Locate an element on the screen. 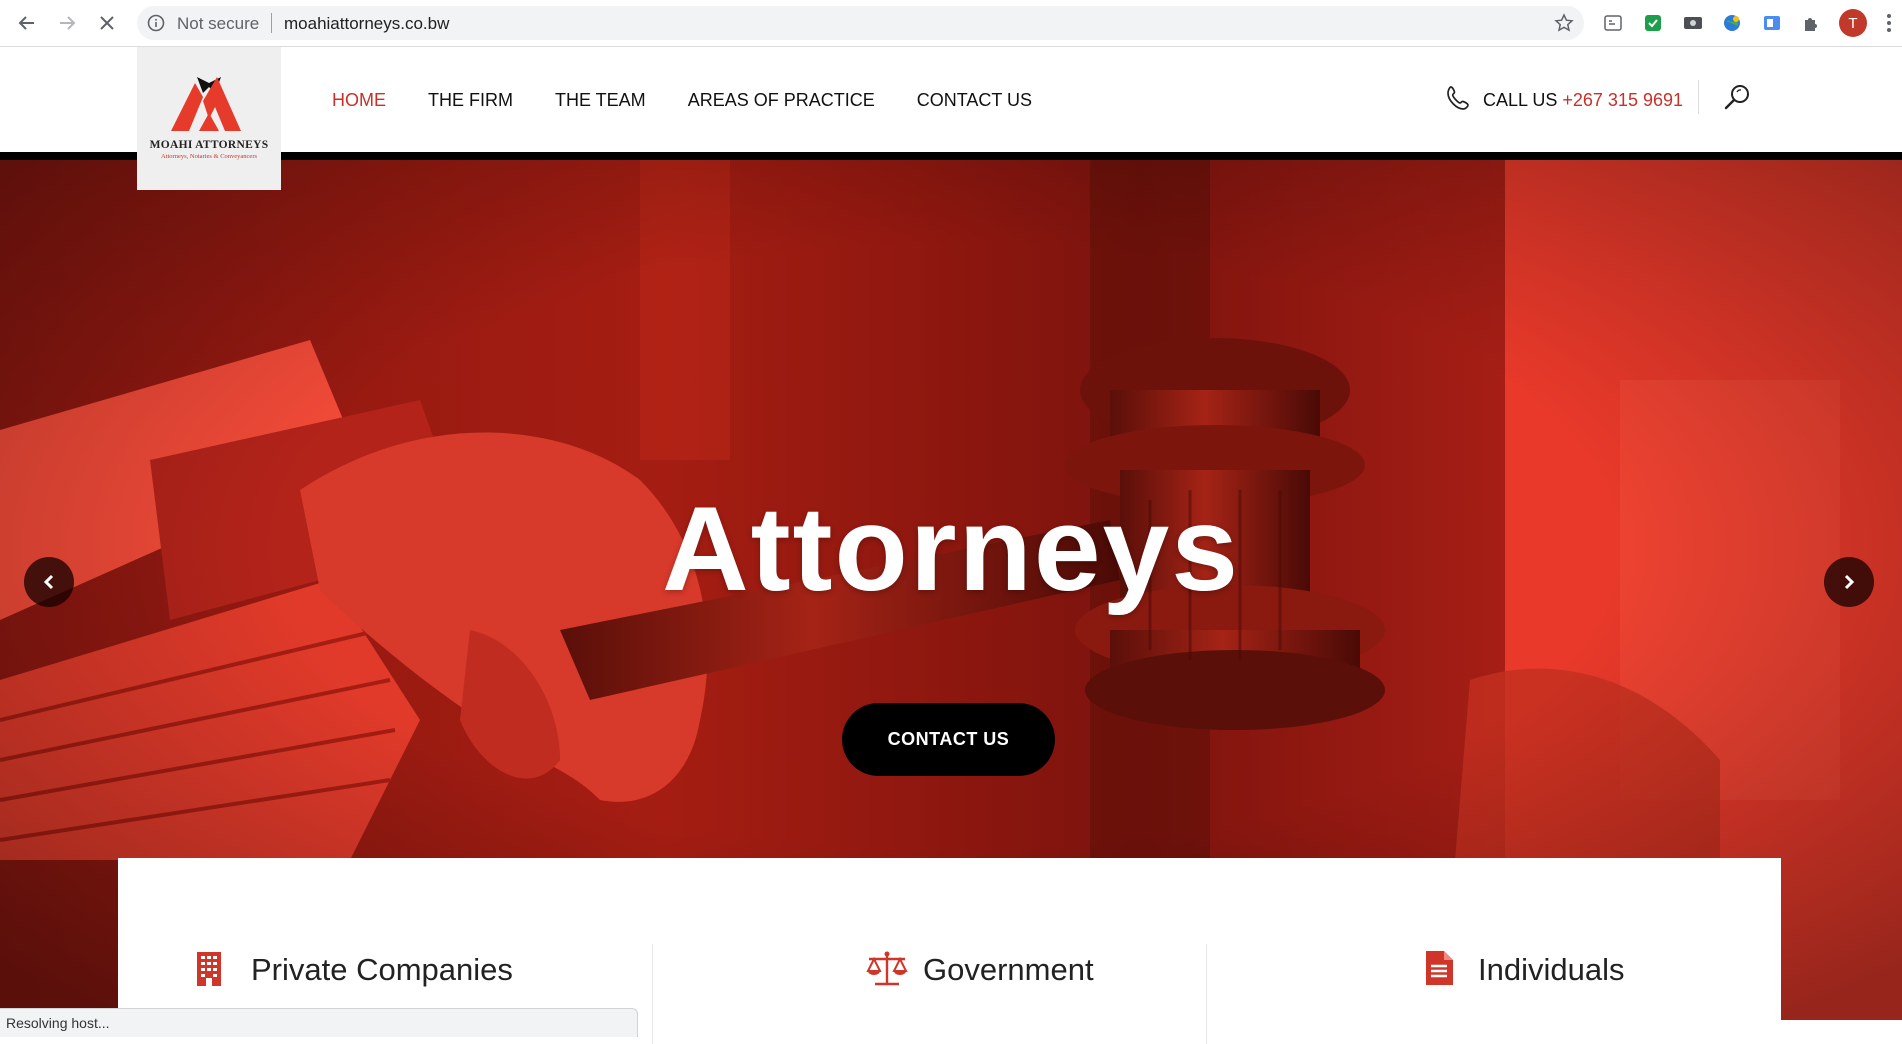  hero-contact-button: CONTACT US is located at coordinates (948, 739).